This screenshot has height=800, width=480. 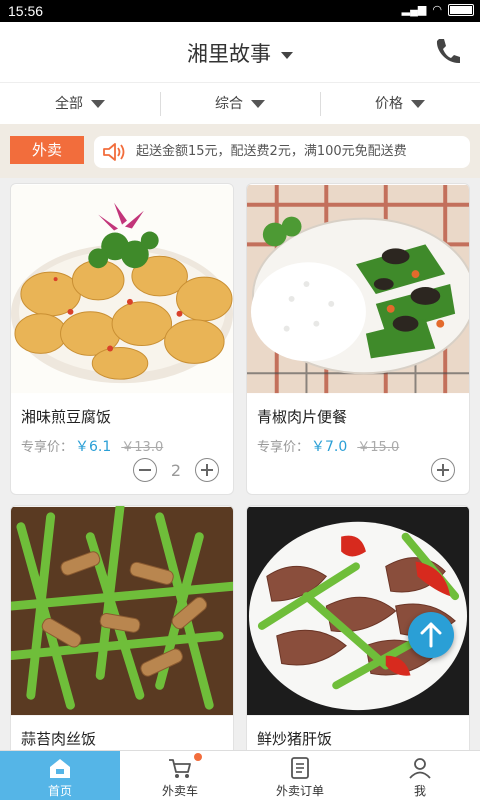 What do you see at coordinates (287, 55) in the screenshot?
I see `chevron-down-icon` at bounding box center [287, 55].